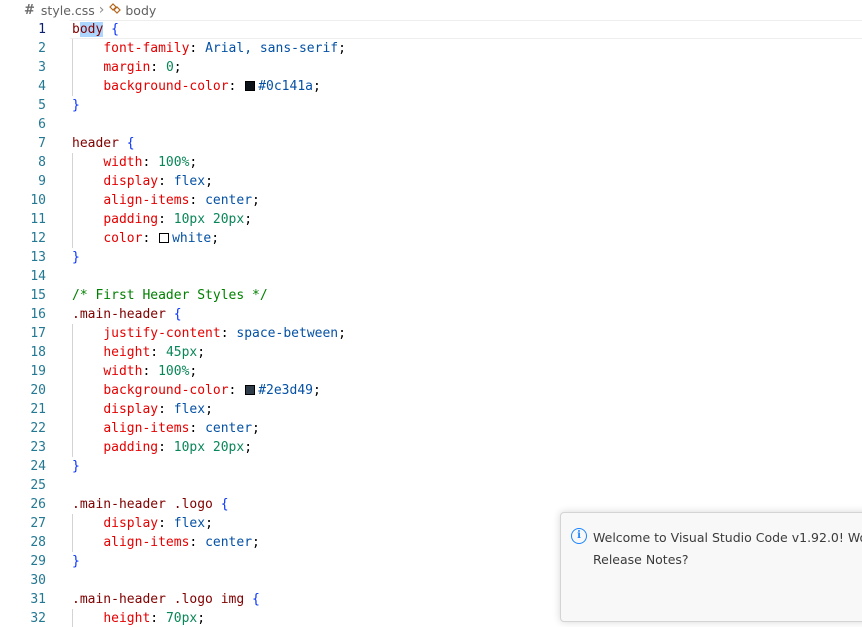  I want to click on notification-message-2: Release Notes?, so click(641, 559).